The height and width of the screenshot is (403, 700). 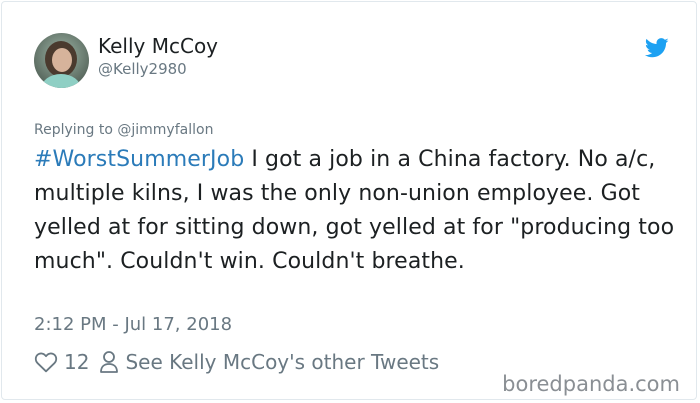 I want to click on hashtag-link: #WorstSummerJob, so click(x=139, y=159).